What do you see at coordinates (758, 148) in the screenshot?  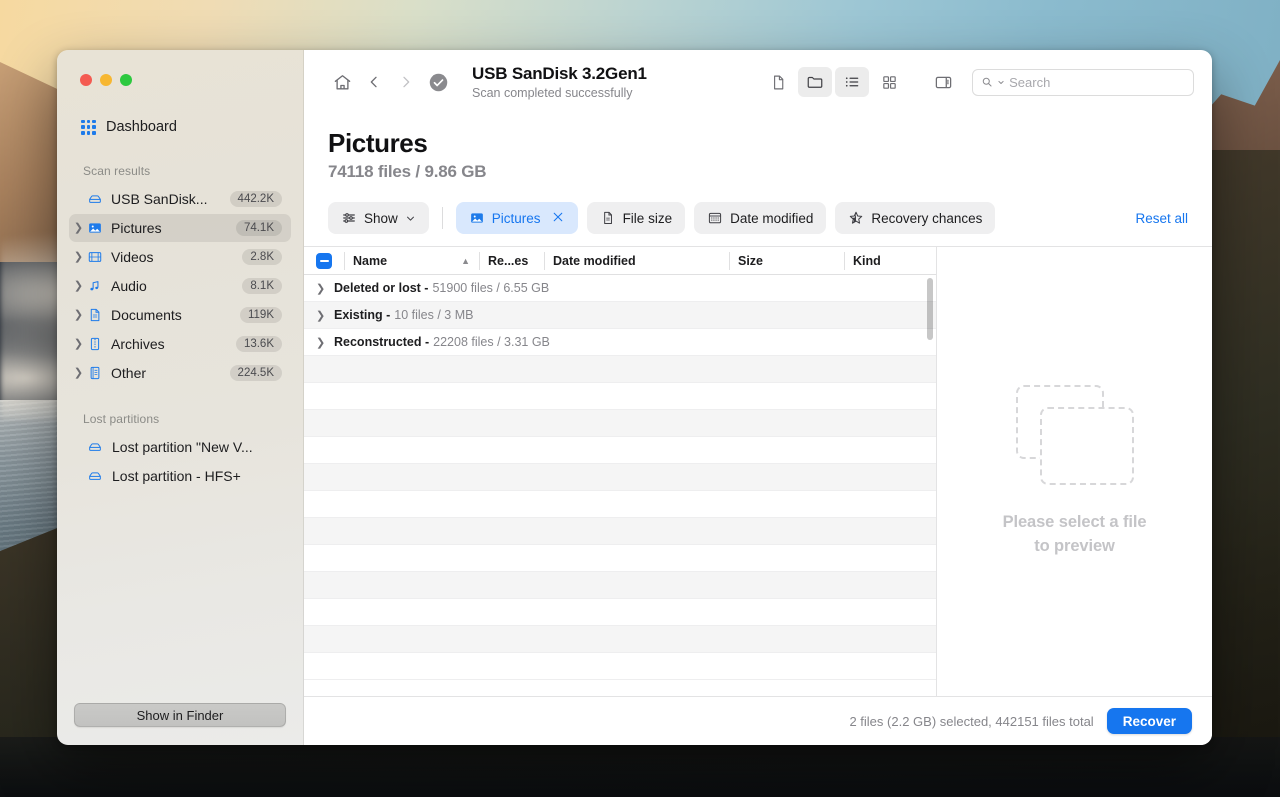 I see `page-header: Pictures 74118 files / 9.86 GB` at bounding box center [758, 148].